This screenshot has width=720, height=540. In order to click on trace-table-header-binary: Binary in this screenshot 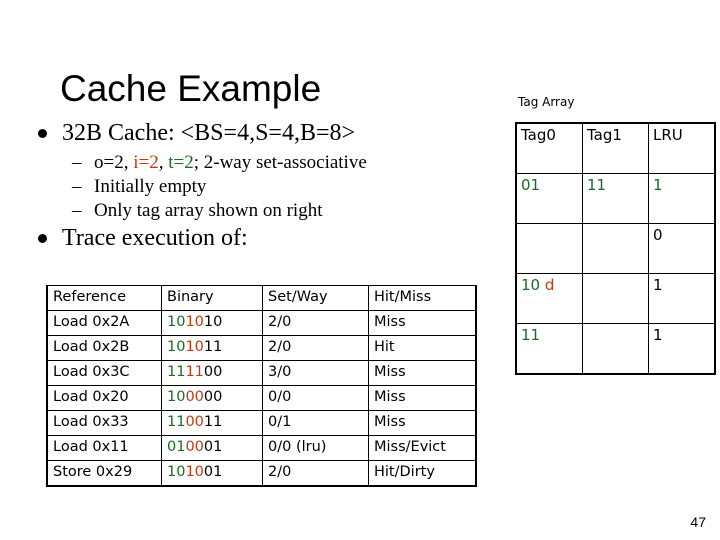, I will do `click(212, 298)`.